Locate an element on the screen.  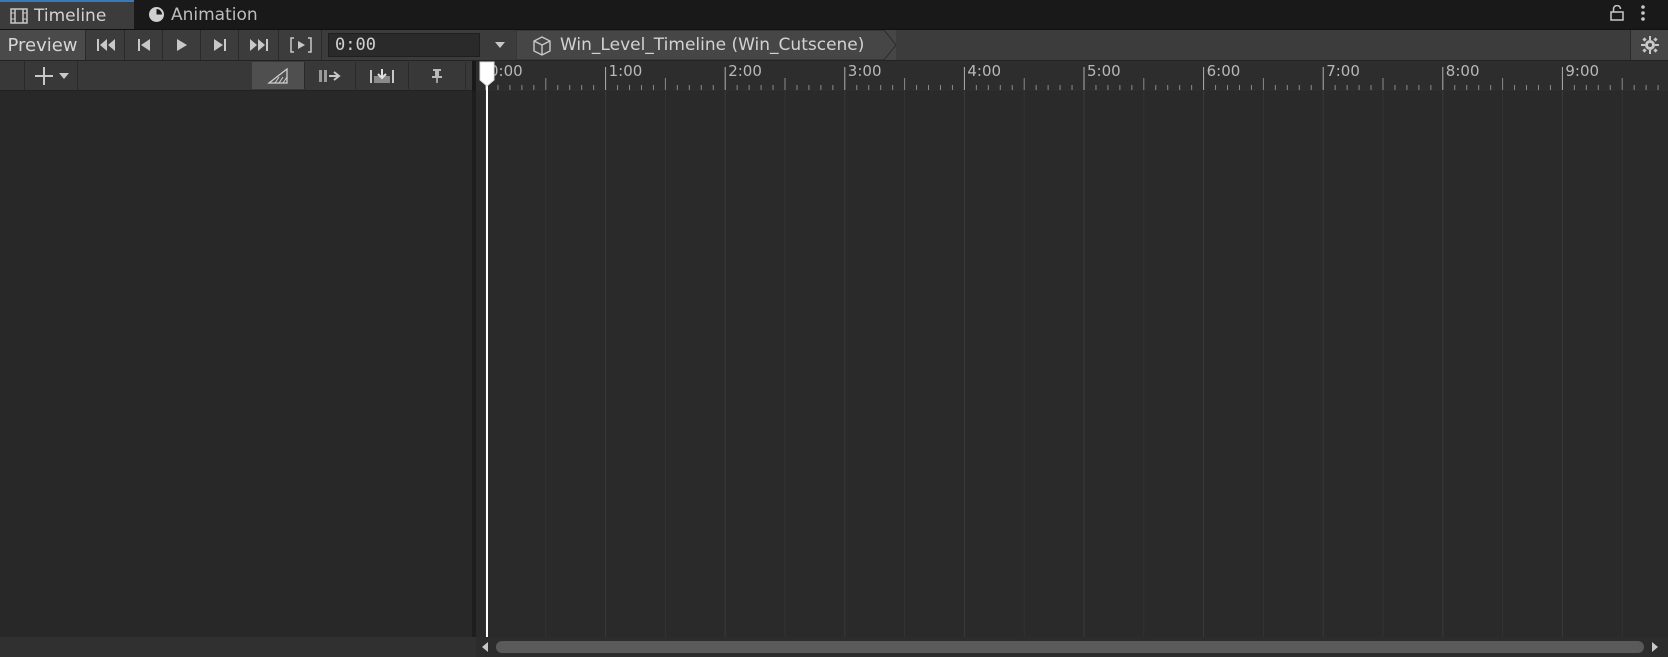
play-range-icon is located at coordinates (300, 45).